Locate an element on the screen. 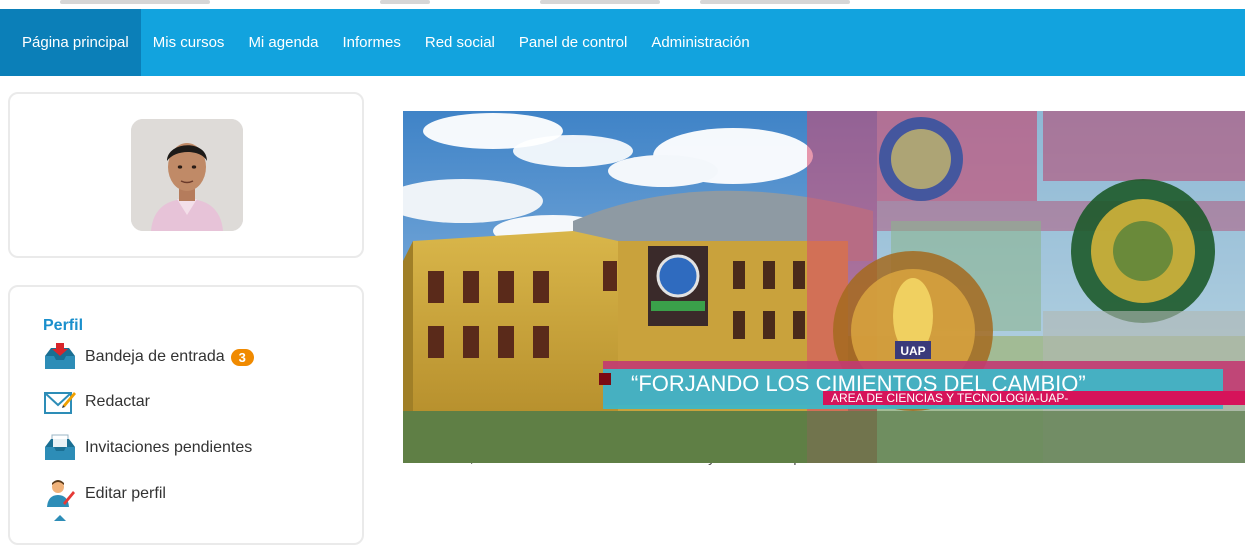  menu-item-edit-profile: Editar perfil is located at coordinates (104, 494).